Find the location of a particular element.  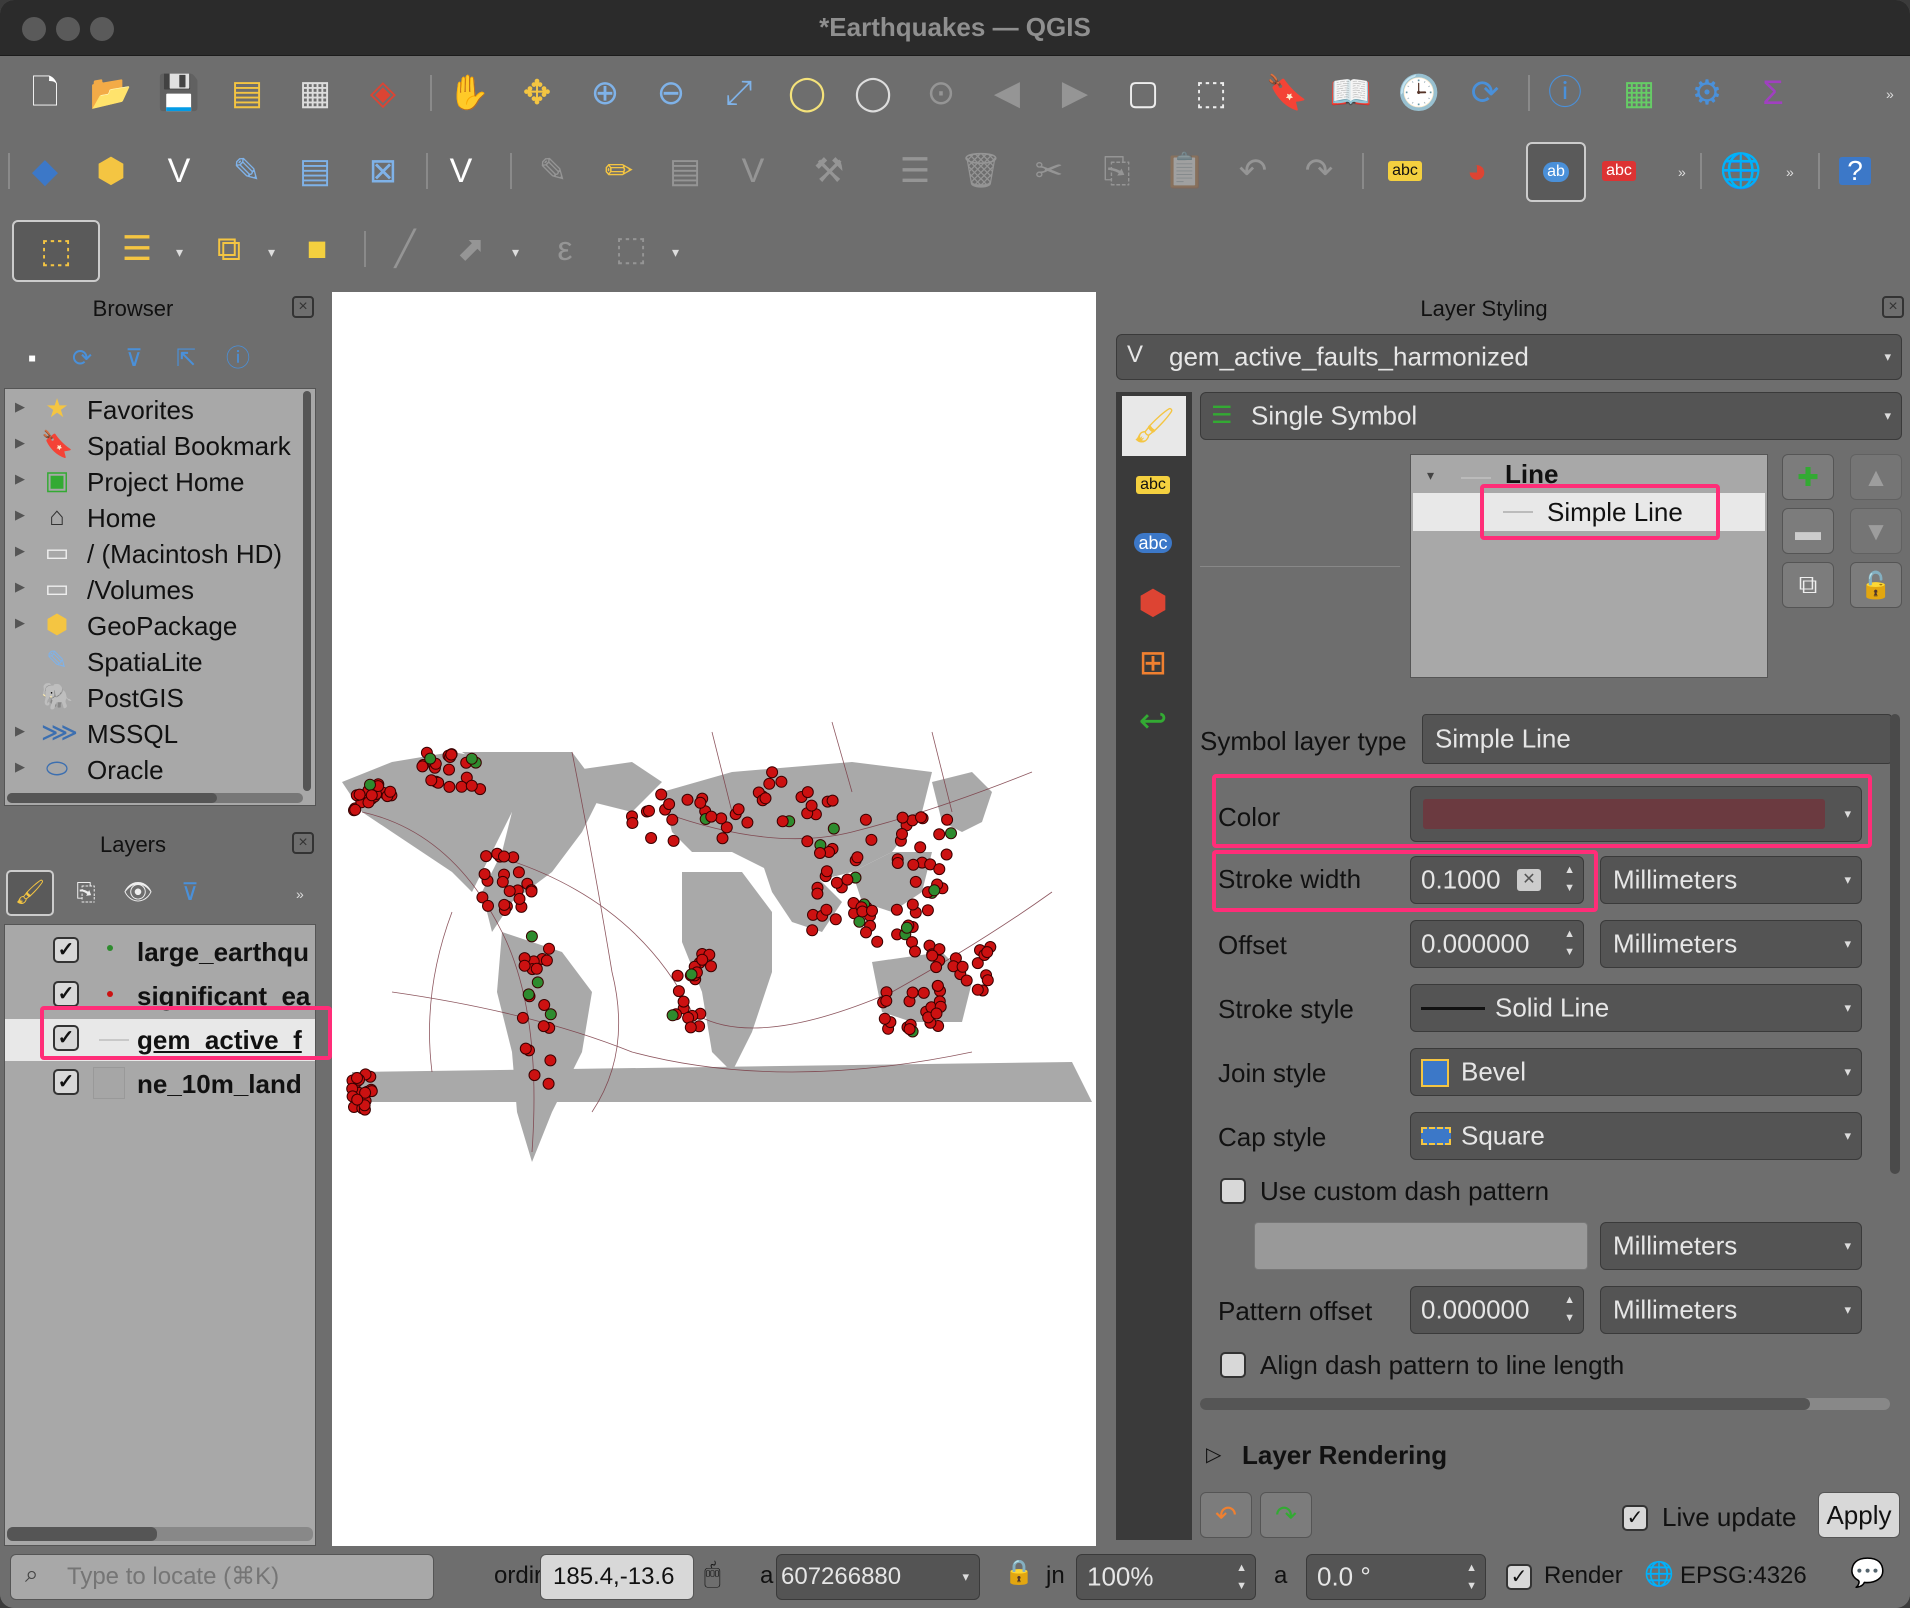

lock-color-icon: 🔓 is located at coordinates (1876, 585).